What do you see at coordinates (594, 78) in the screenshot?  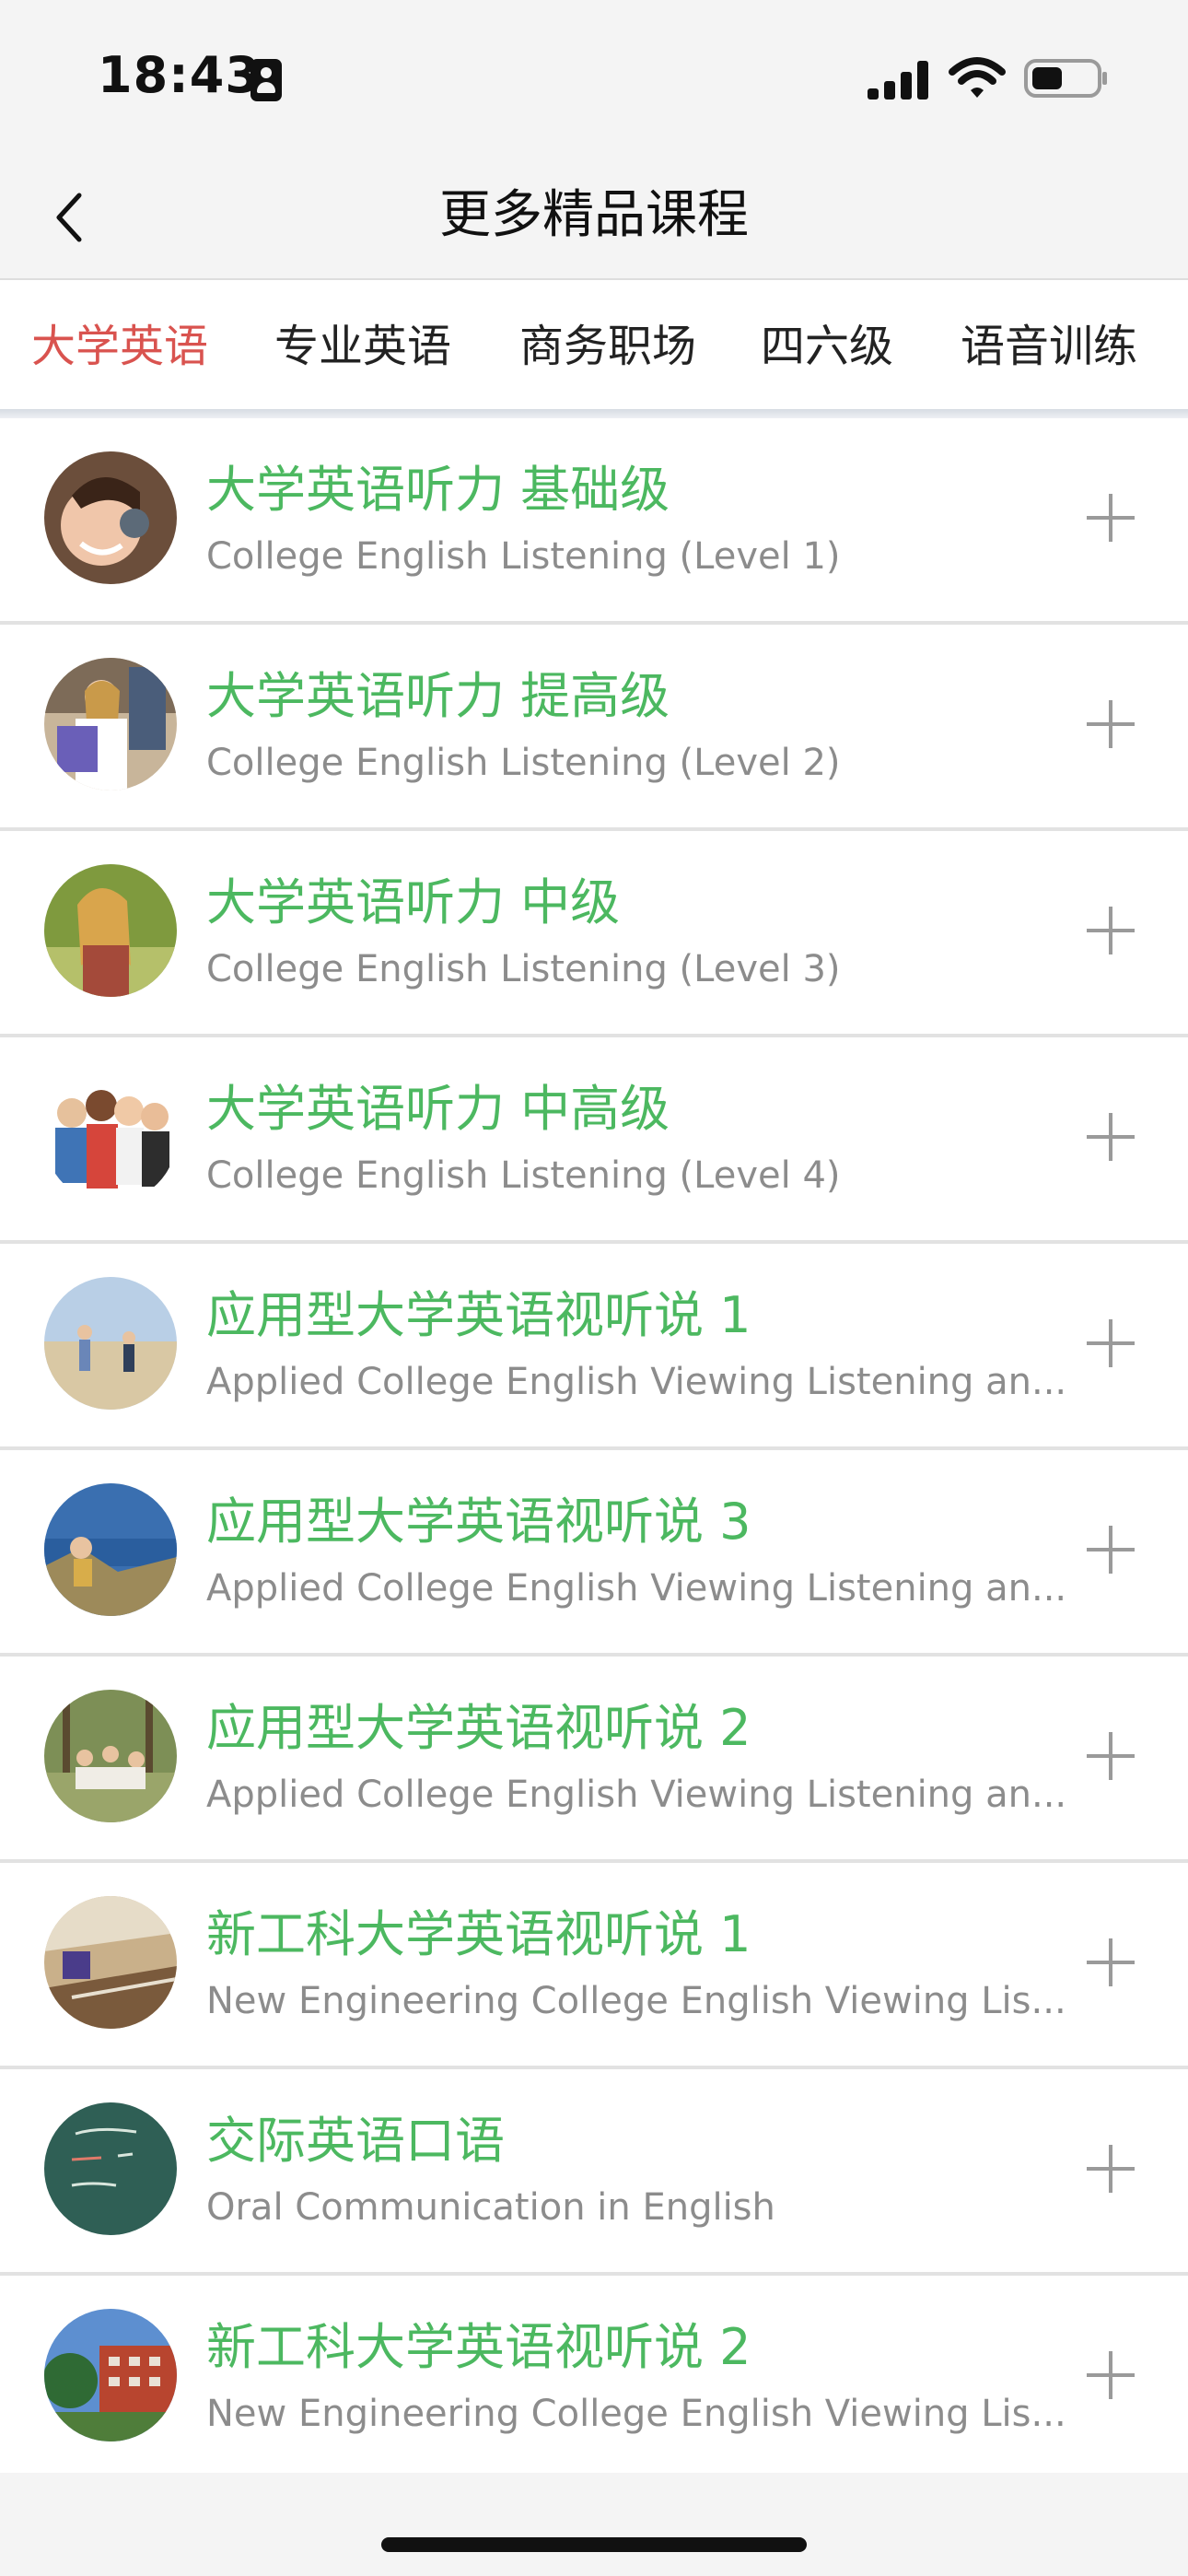 I see `status-bar: 18:43` at bounding box center [594, 78].